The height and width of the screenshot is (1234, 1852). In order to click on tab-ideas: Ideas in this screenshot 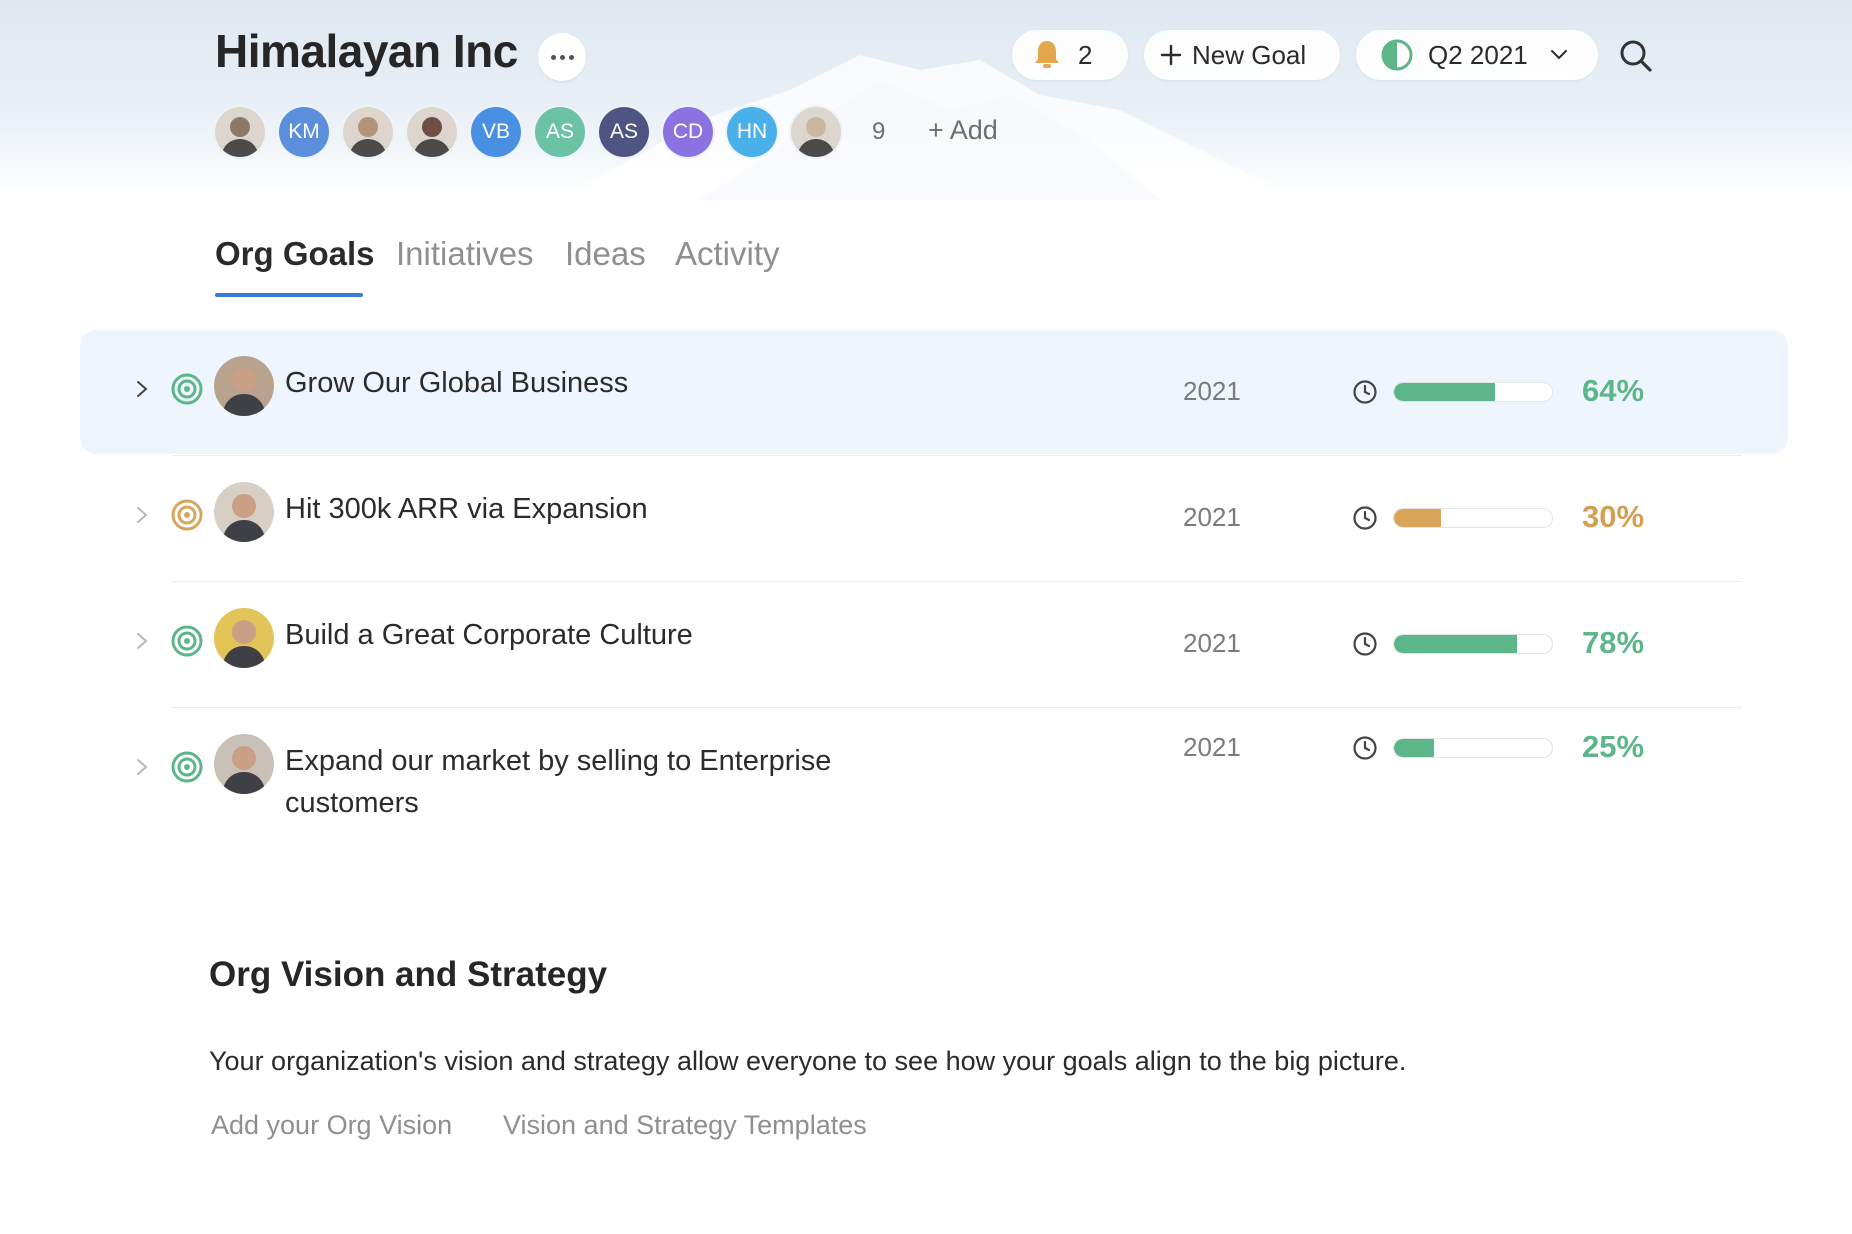, I will do `click(605, 254)`.